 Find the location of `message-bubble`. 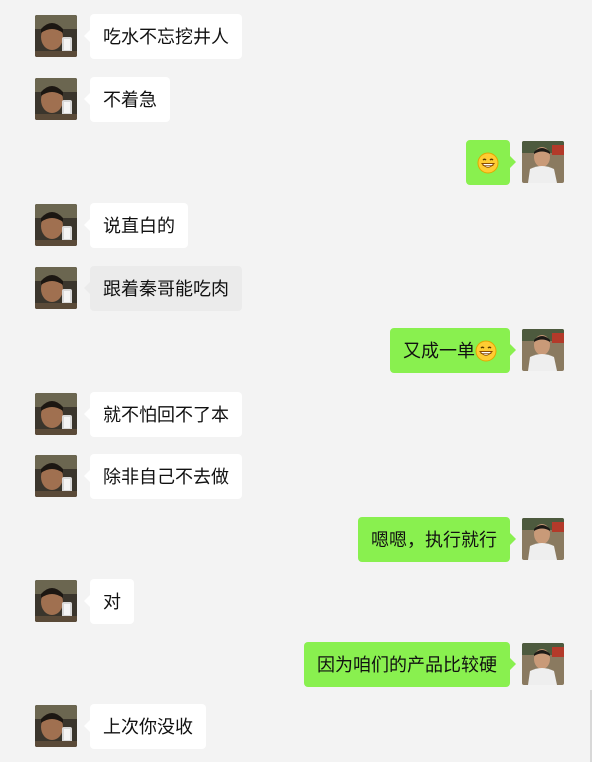

message-bubble is located at coordinates (491, 162).